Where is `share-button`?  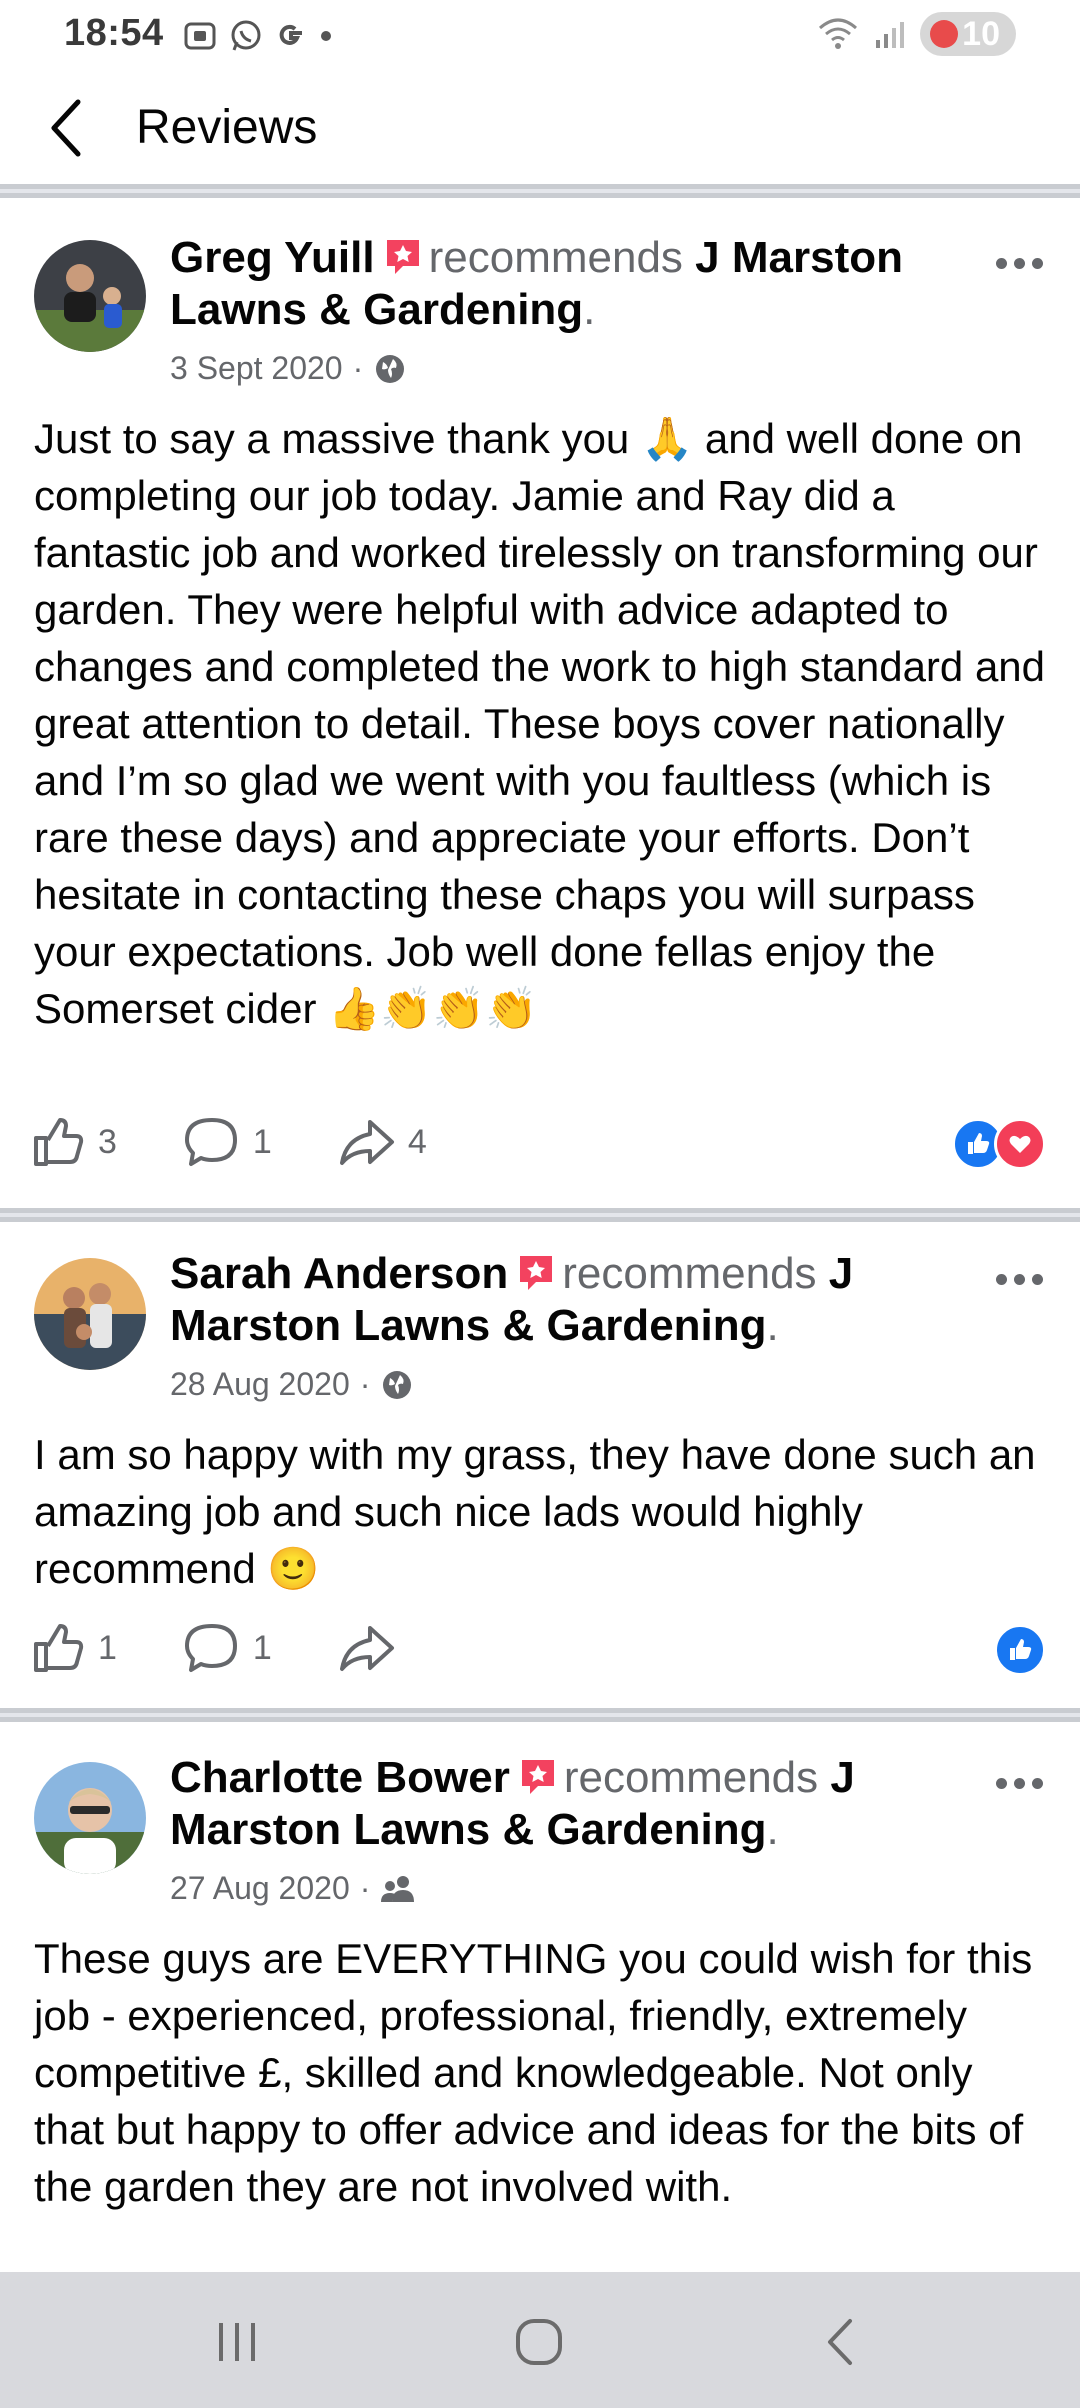
share-button is located at coordinates (367, 1648).